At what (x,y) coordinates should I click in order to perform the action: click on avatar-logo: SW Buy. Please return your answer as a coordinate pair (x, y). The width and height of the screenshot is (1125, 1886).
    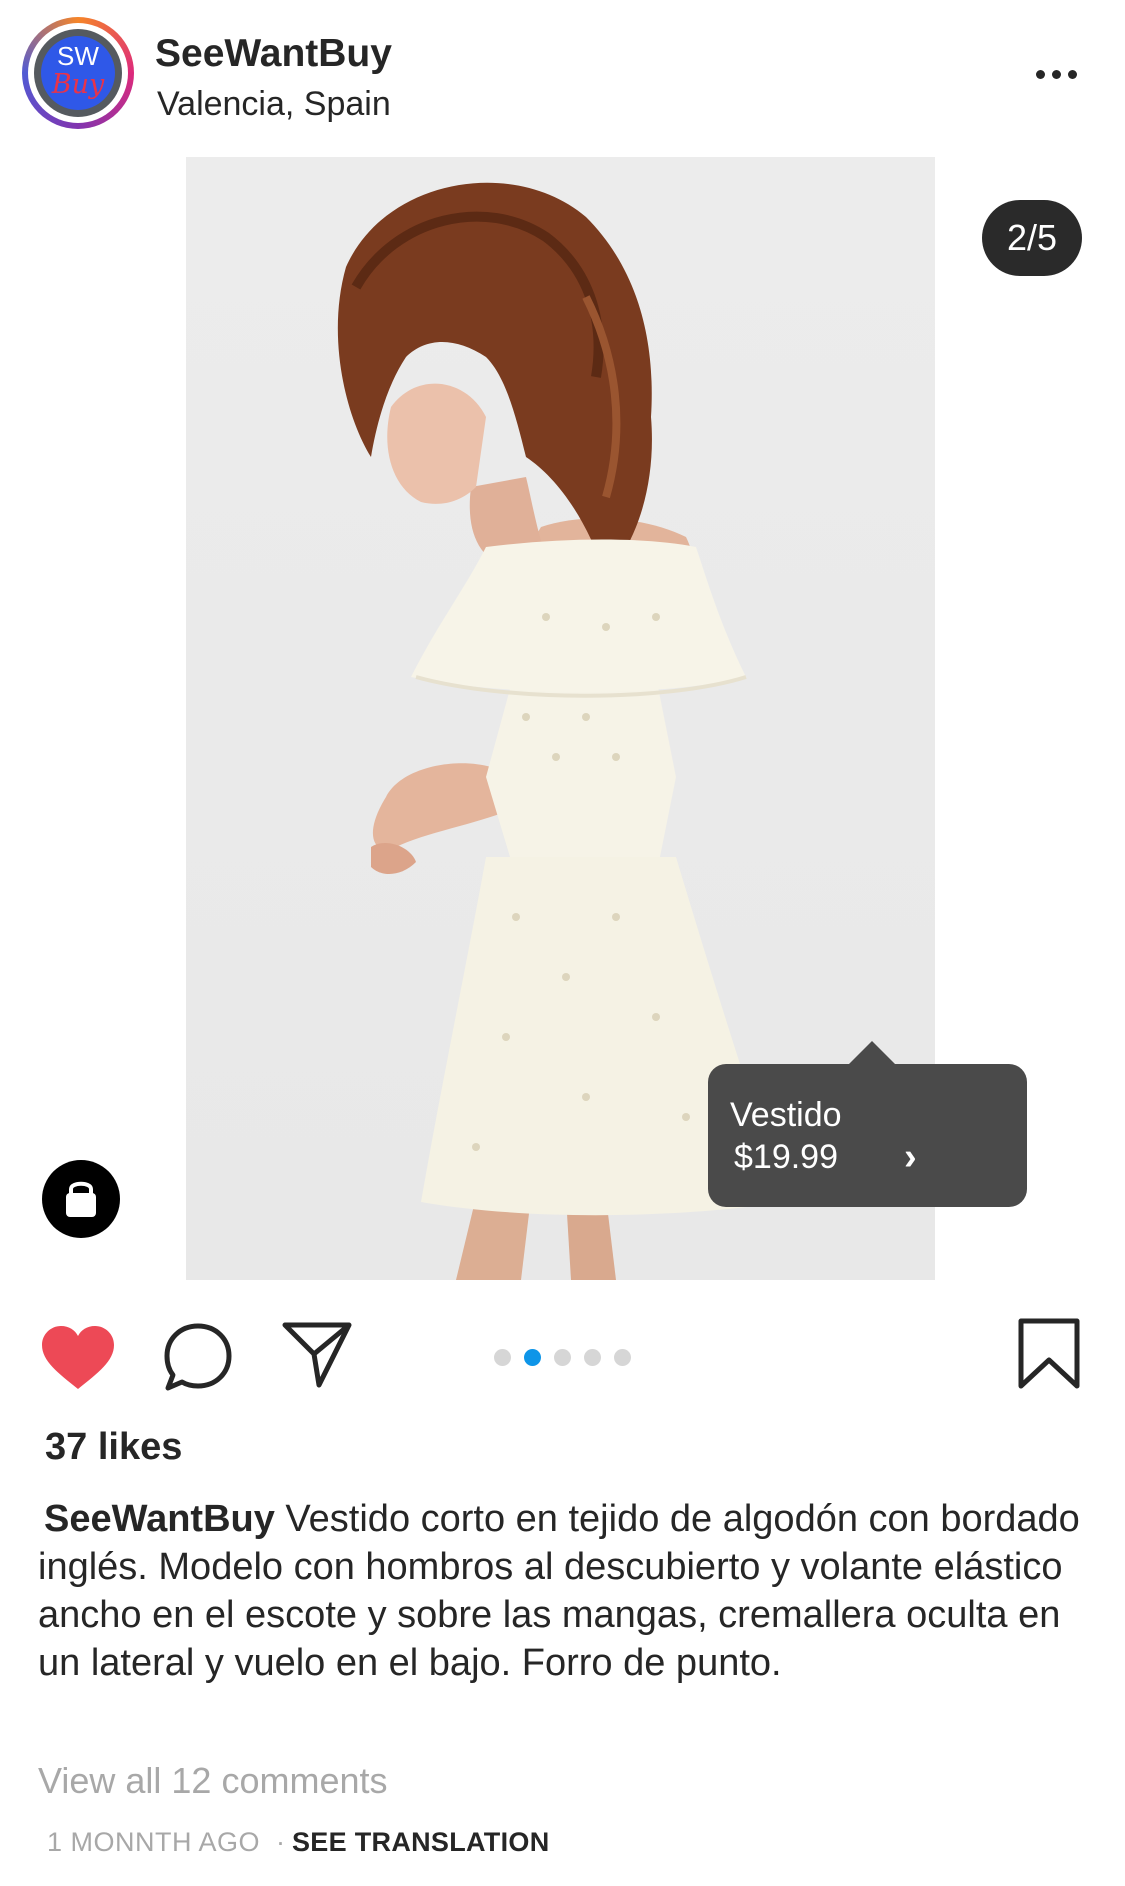
    Looking at the image, I should click on (78, 73).